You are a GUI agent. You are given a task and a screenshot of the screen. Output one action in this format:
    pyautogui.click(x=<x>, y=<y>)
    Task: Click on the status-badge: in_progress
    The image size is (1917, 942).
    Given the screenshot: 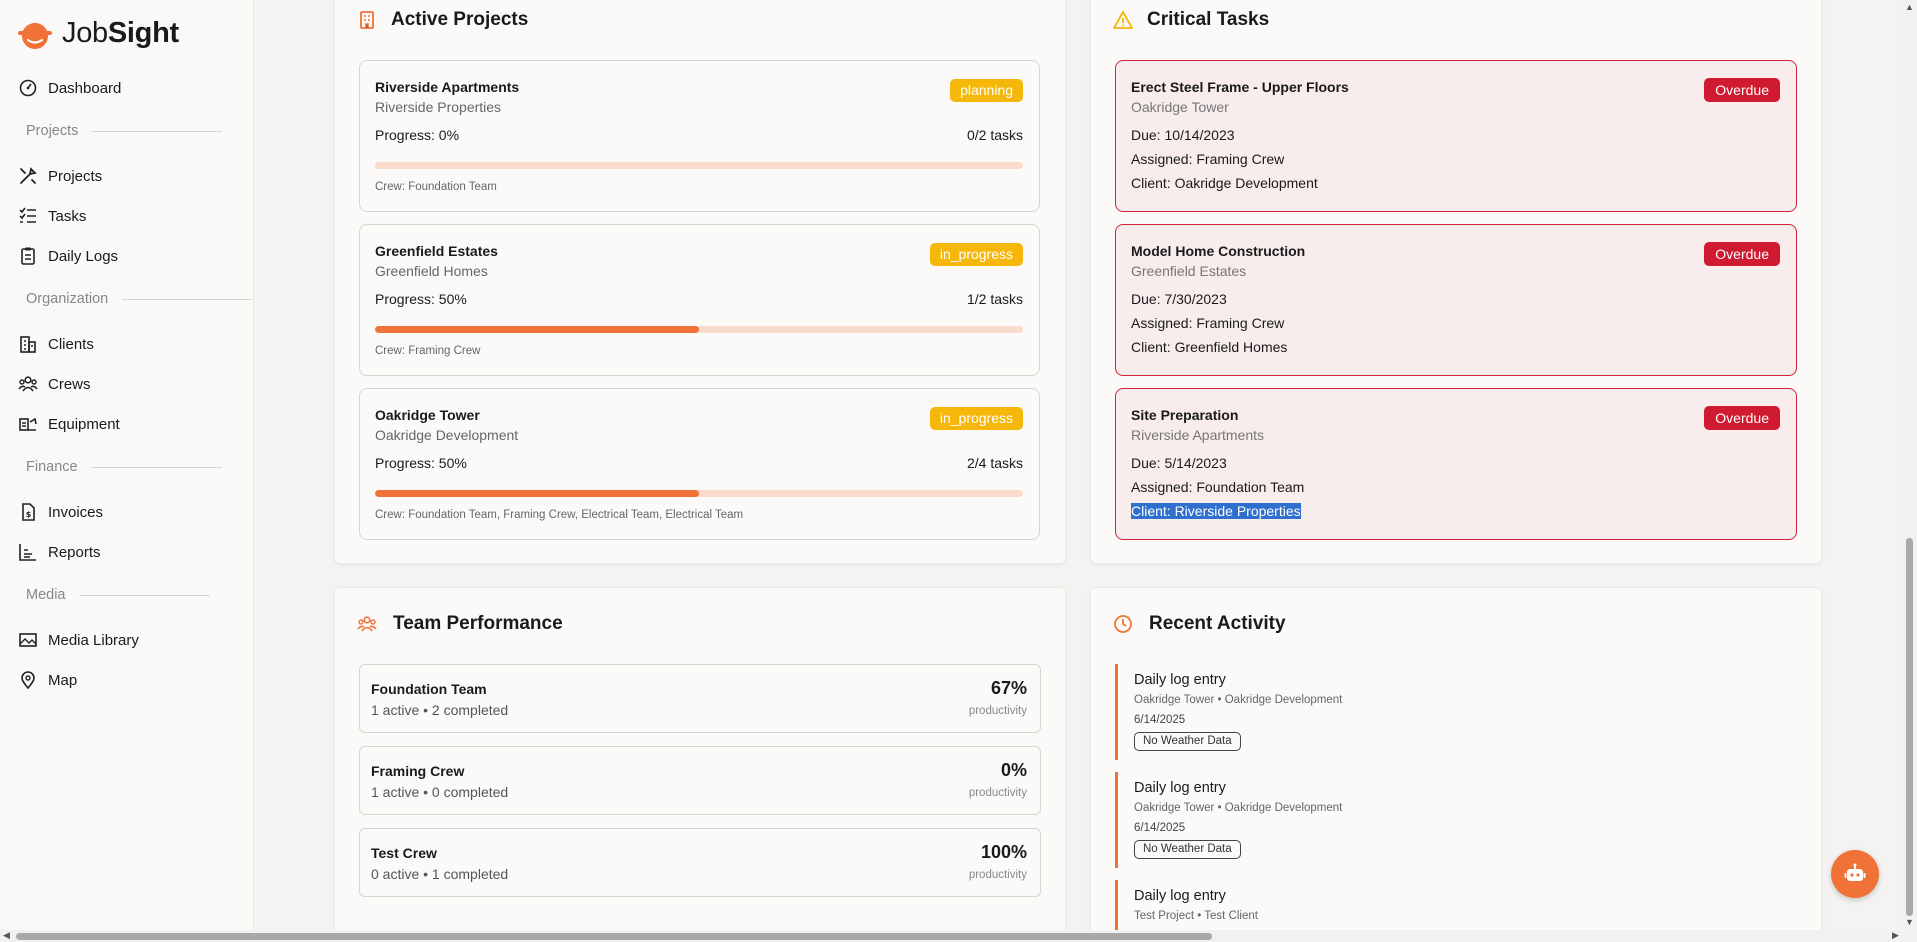 What is the action you would take?
    pyautogui.click(x=976, y=418)
    